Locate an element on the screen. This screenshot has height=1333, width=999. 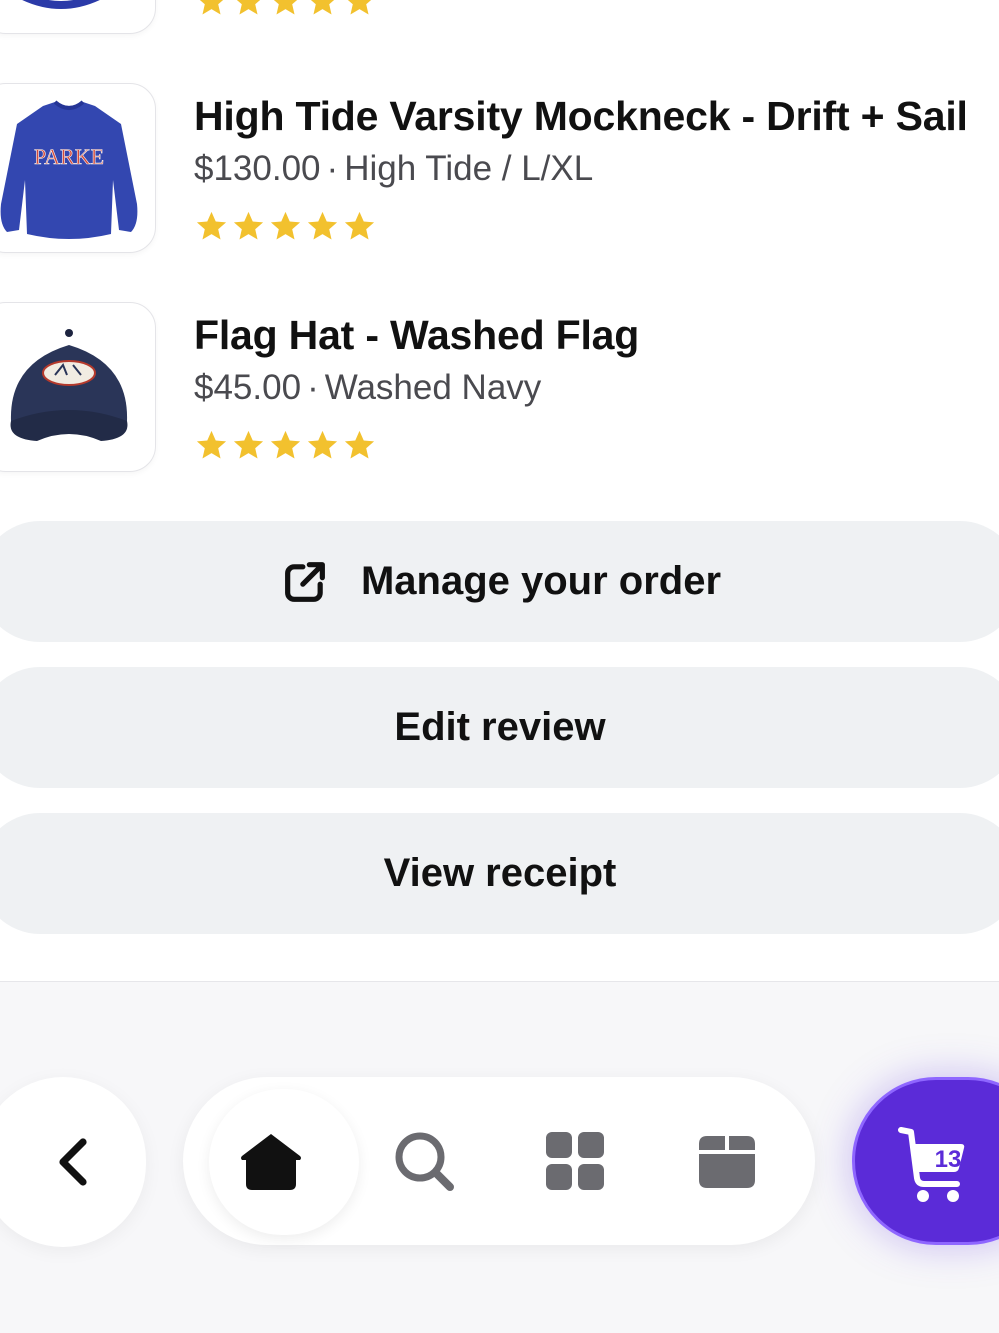
edit-review-button: Edit review is located at coordinates (499, 727).